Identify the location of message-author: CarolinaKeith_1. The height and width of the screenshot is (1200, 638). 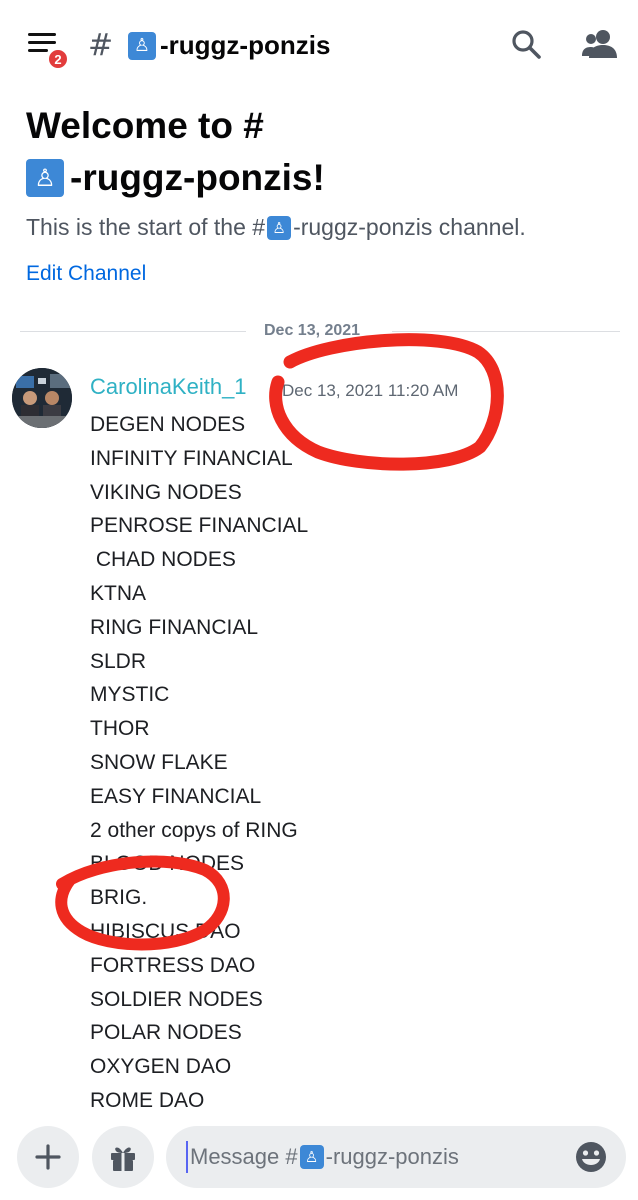
(168, 387).